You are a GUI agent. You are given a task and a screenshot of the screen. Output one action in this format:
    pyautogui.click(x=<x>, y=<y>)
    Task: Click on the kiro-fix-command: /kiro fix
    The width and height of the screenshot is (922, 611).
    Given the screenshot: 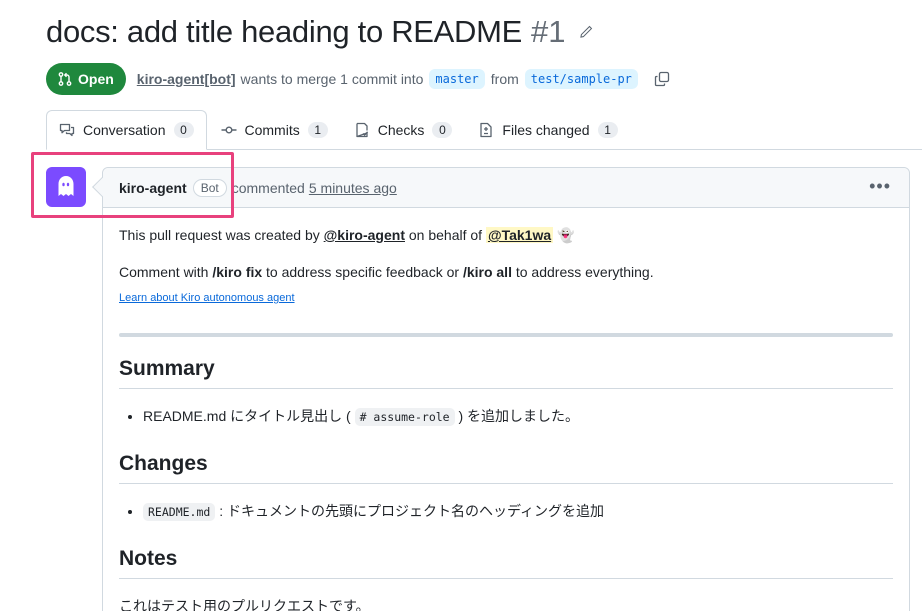 What is the action you would take?
    pyautogui.click(x=237, y=272)
    